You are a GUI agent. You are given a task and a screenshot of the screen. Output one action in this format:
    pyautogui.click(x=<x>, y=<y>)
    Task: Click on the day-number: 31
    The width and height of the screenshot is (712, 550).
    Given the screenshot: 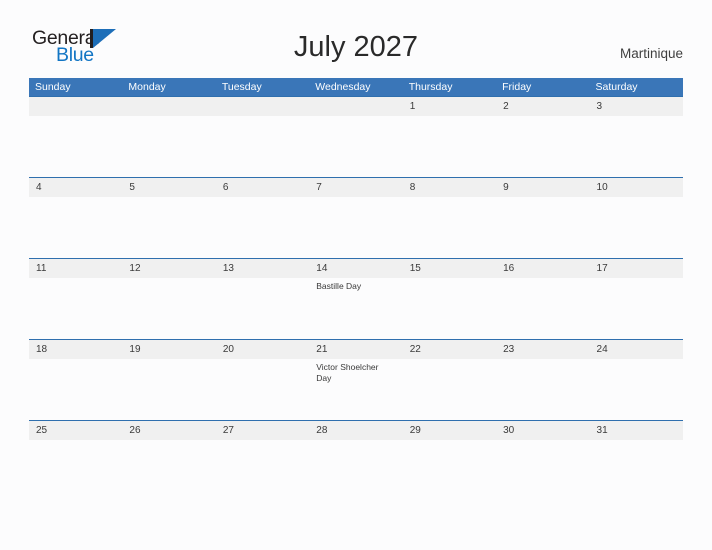 What is the action you would take?
    pyautogui.click(x=636, y=430)
    